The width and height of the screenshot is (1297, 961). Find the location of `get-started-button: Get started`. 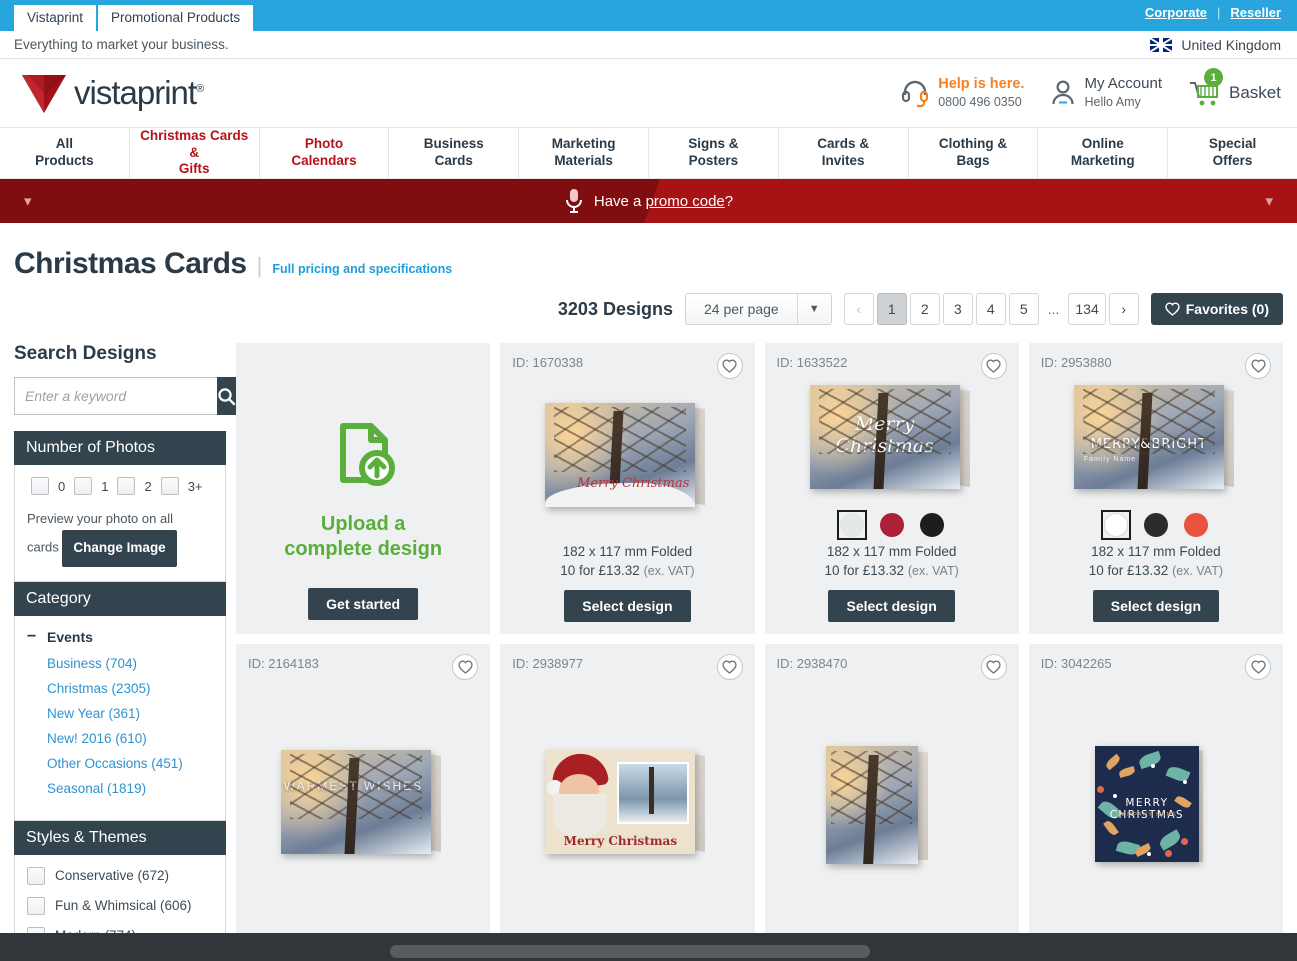

get-started-button: Get started is located at coordinates (363, 604).